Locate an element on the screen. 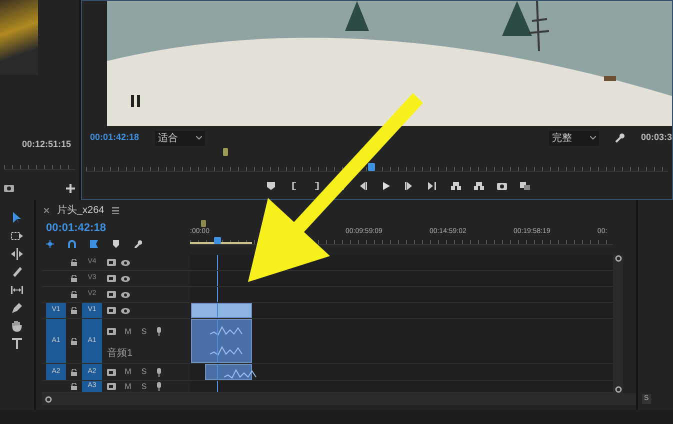 This screenshot has width=673, height=424. hand-icon is located at coordinates (17, 326).